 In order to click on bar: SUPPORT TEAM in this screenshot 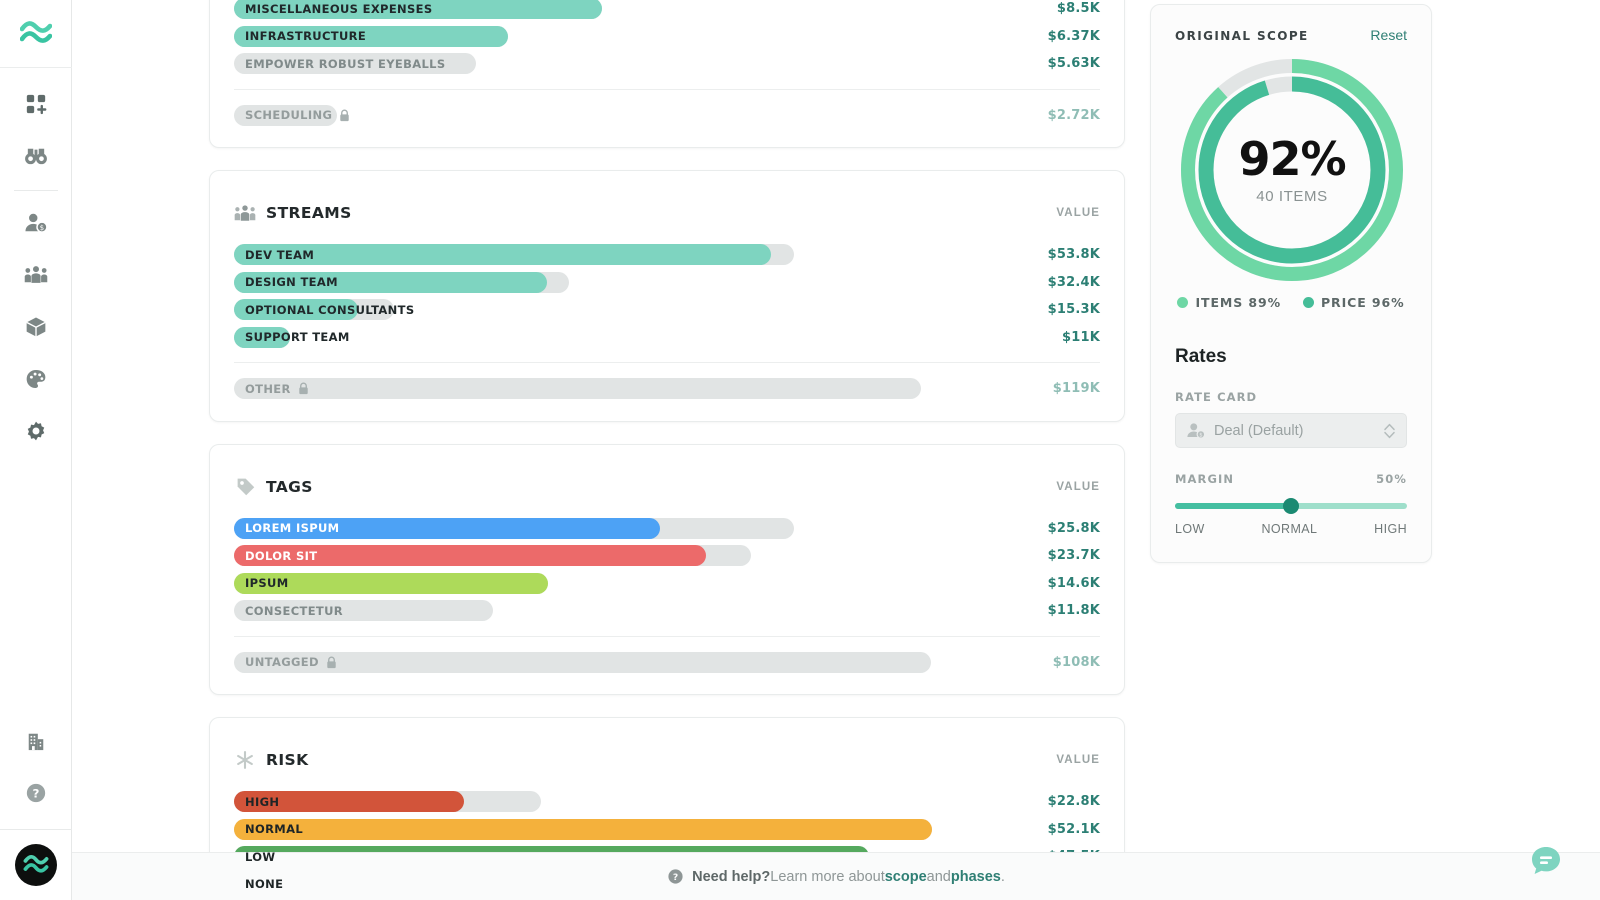, I will do `click(621, 337)`.